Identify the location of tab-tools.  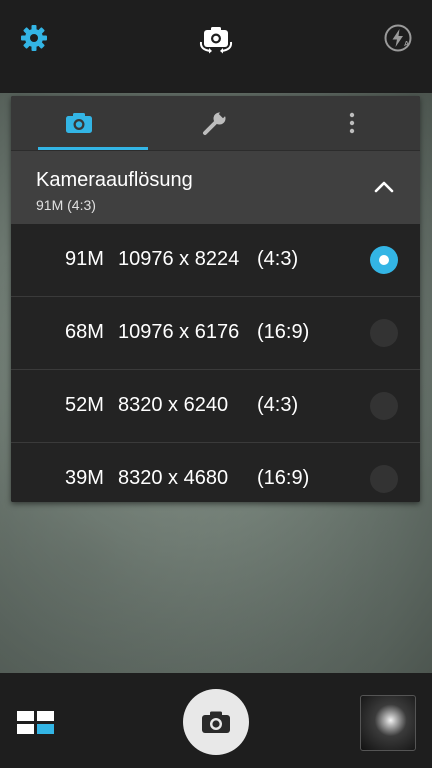
(215, 123).